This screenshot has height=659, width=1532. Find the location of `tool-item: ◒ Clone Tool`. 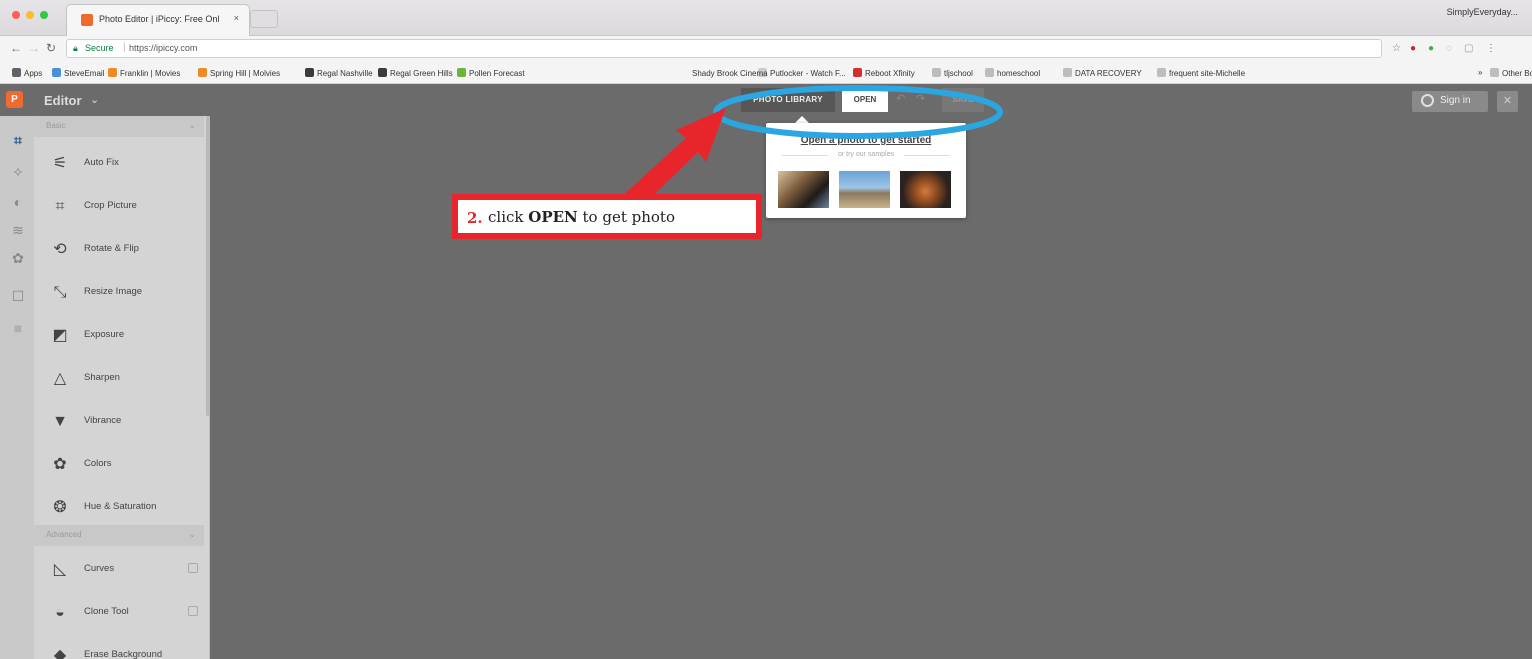

tool-item: ◒ Clone Tool is located at coordinates (119, 612).